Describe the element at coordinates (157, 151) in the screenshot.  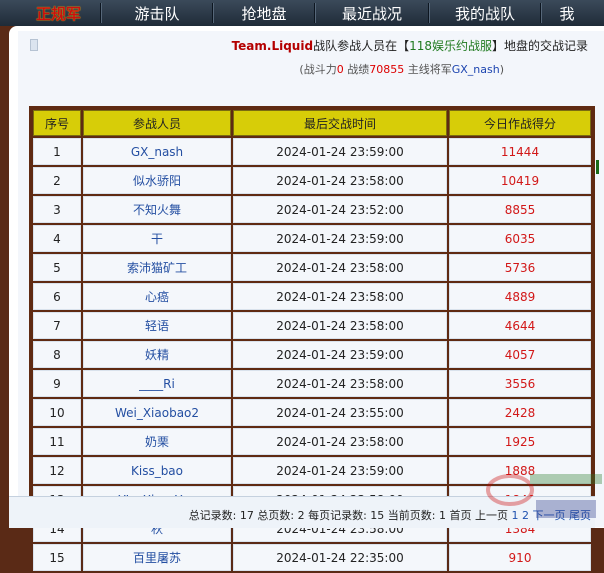
I see `player-name-link: GX_nash` at that location.